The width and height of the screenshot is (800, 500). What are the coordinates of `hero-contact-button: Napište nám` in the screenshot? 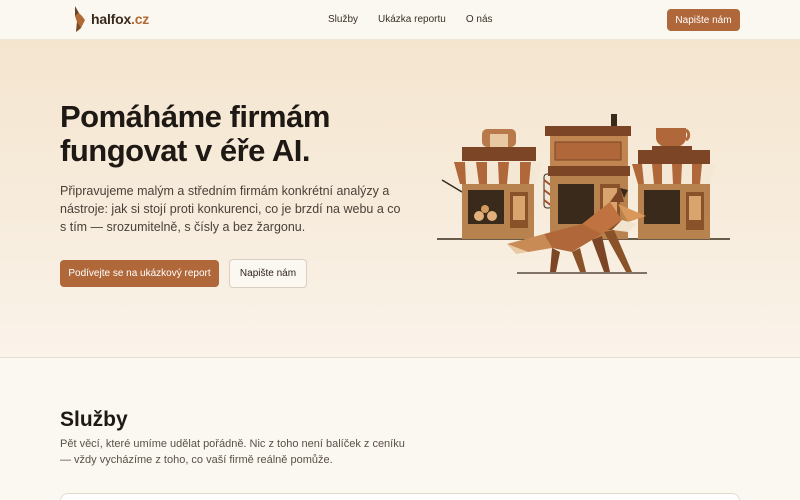 It's located at (268, 273).